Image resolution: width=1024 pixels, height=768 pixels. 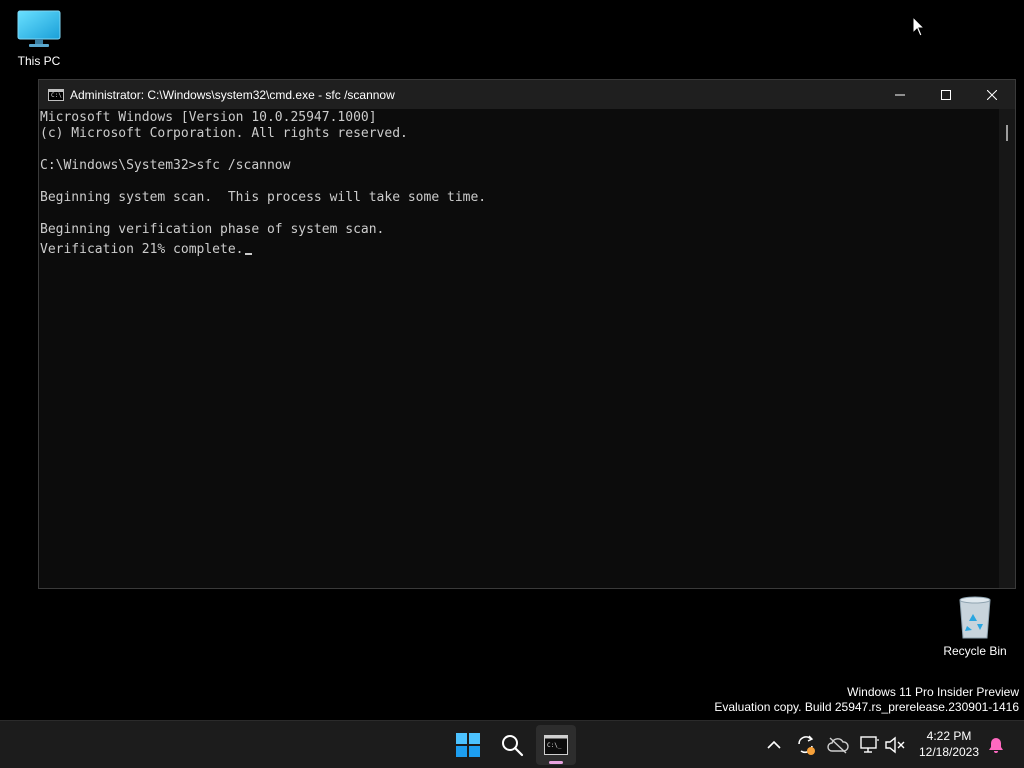 I want to click on terminal-icon: C:\_, so click(x=556, y=745).